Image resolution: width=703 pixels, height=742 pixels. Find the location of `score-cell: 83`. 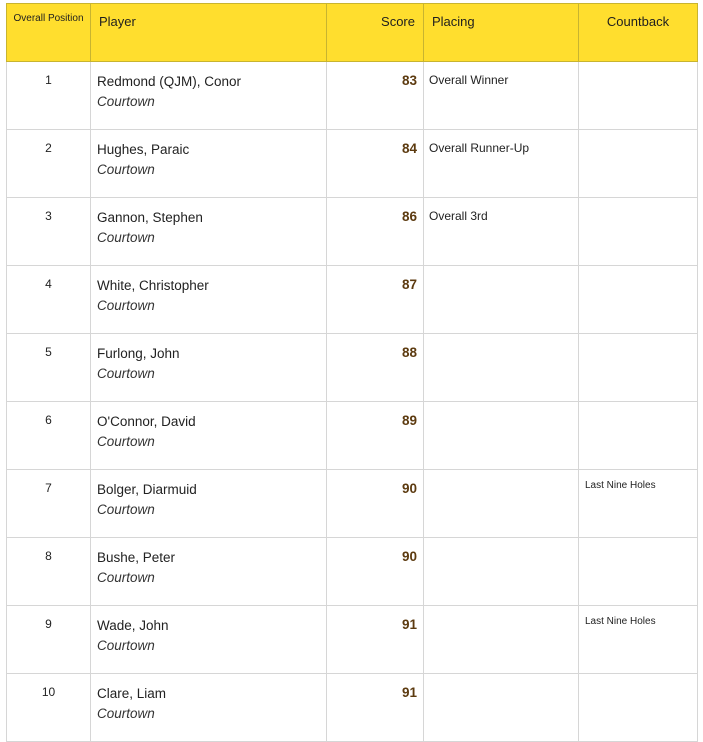

score-cell: 83 is located at coordinates (375, 95).